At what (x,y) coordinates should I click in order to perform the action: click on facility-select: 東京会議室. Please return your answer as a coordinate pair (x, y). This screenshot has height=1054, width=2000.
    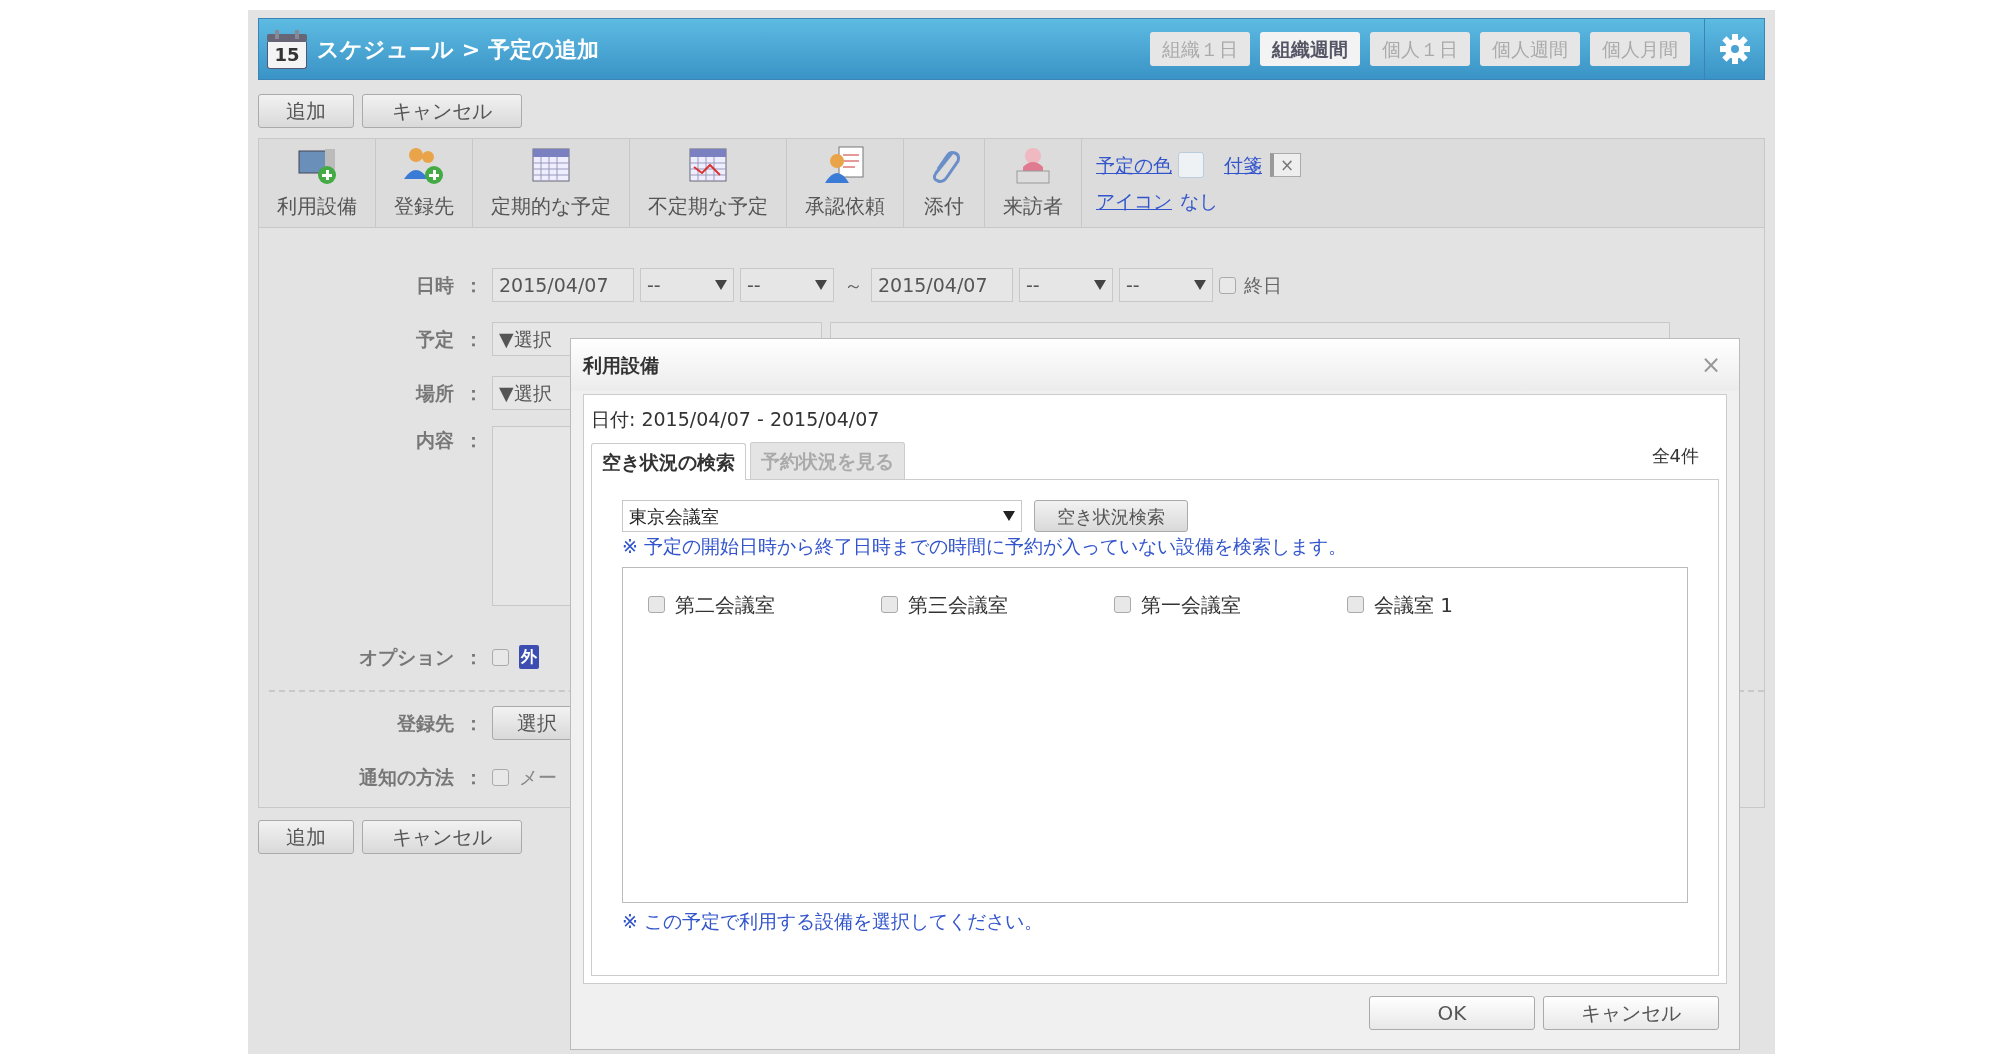
    Looking at the image, I should click on (822, 516).